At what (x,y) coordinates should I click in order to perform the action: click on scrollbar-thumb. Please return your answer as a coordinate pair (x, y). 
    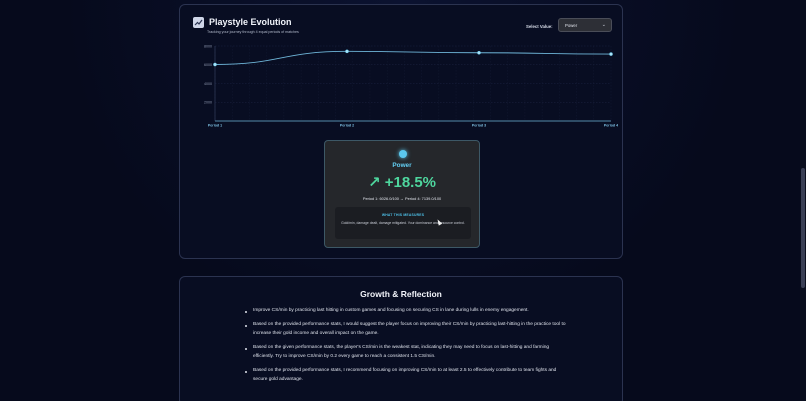
    Looking at the image, I should click on (803, 228).